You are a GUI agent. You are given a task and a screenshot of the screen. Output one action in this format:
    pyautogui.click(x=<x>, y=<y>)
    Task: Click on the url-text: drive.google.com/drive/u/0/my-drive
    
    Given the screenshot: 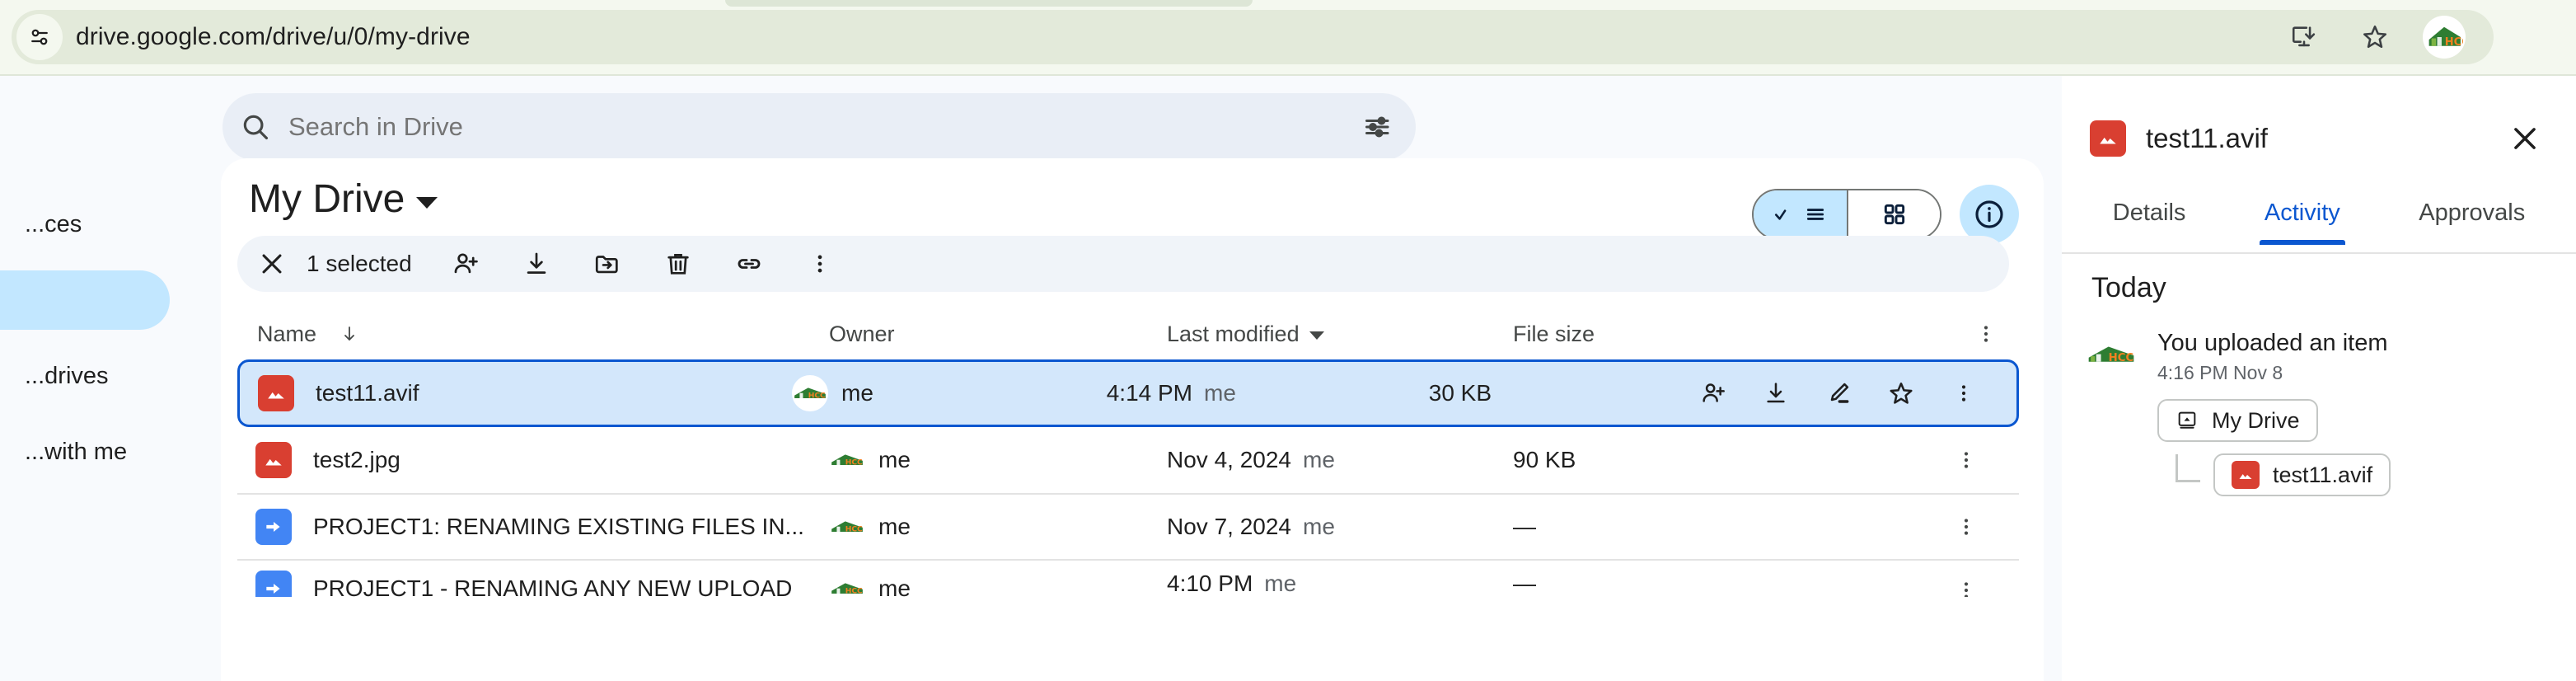 What is the action you would take?
    pyautogui.click(x=1178, y=37)
    